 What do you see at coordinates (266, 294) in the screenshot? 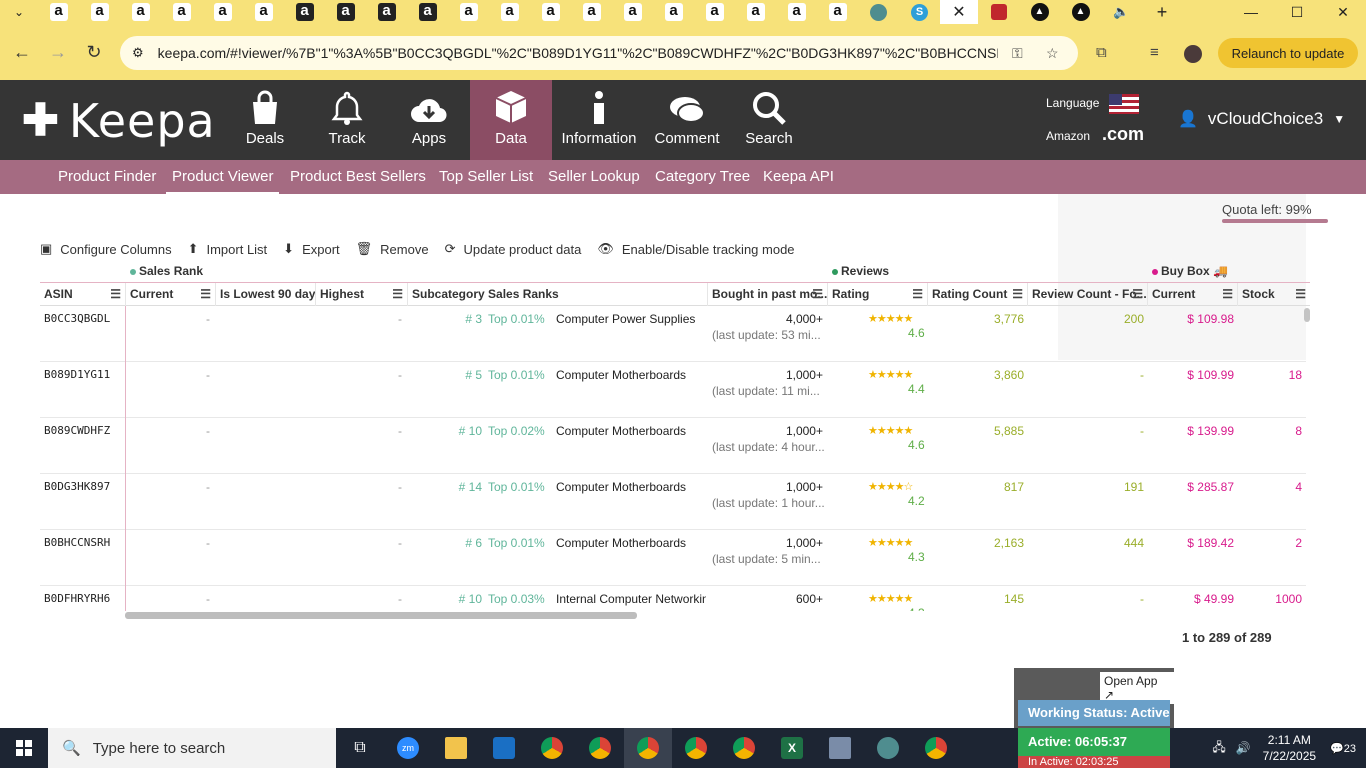
I see `col-is-lowest: Is Lowest 90 days` at bounding box center [266, 294].